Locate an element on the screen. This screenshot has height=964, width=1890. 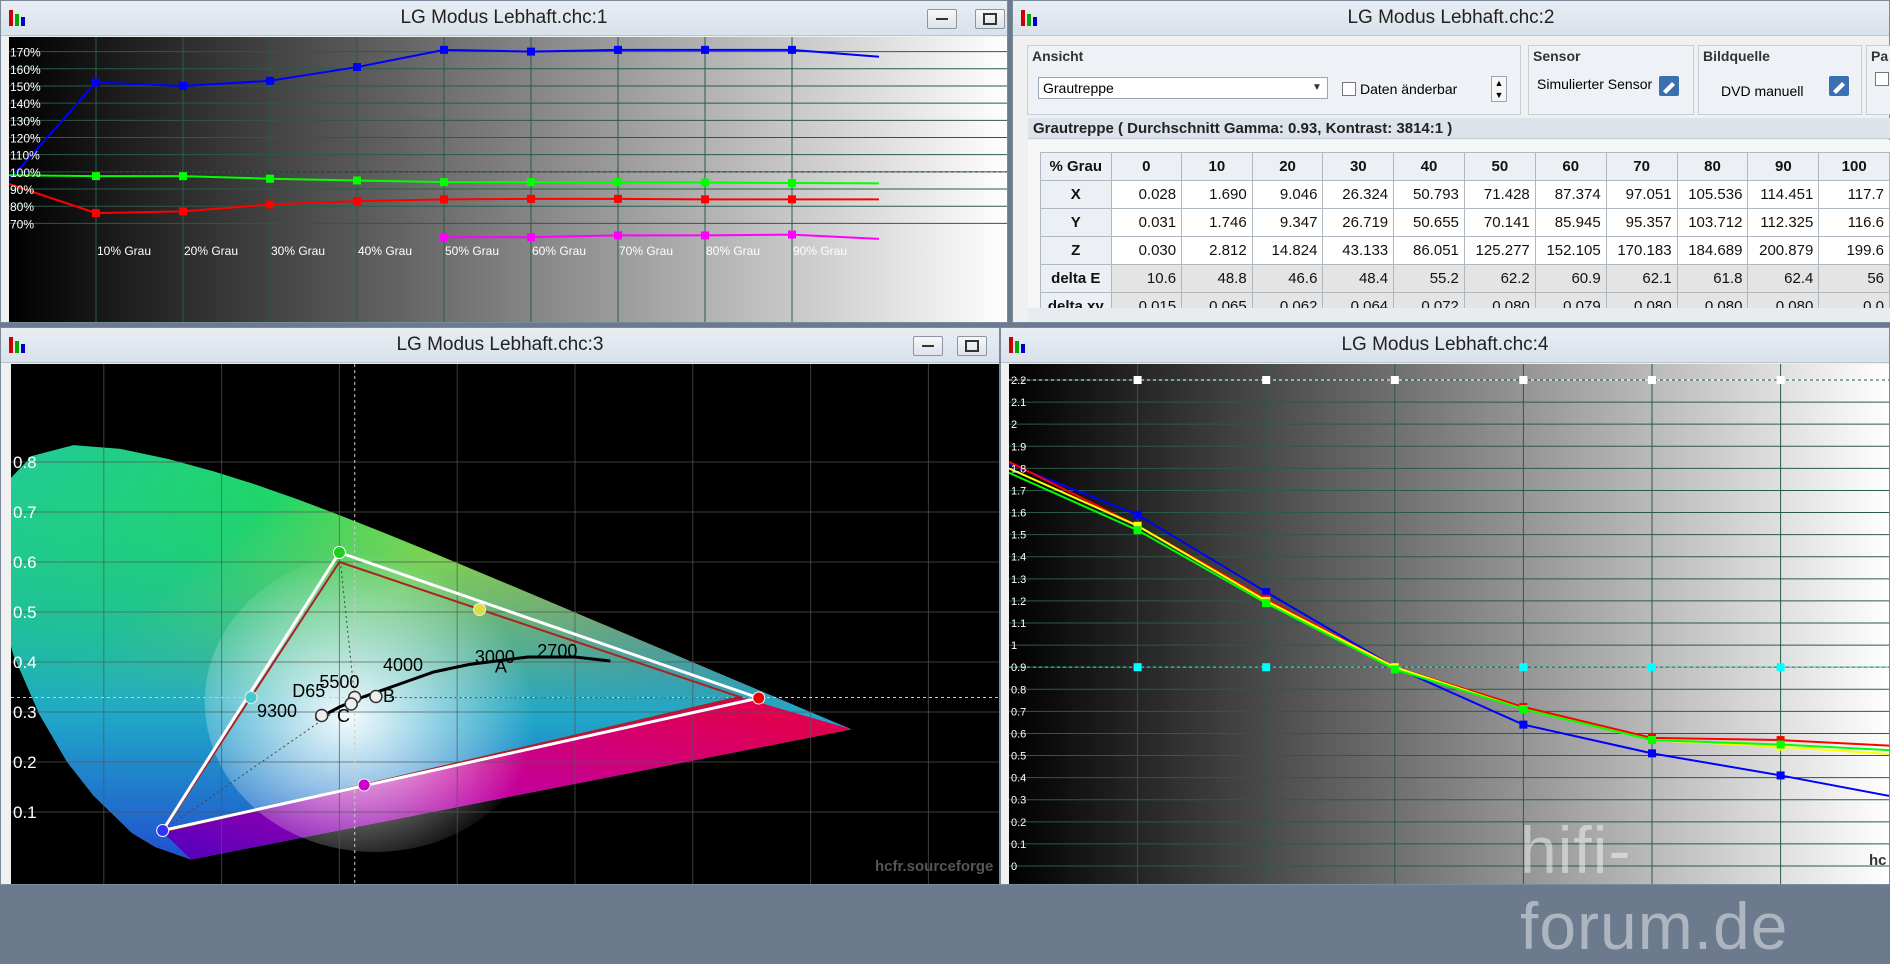
cie-label: 4000 is located at coordinates (403, 665).